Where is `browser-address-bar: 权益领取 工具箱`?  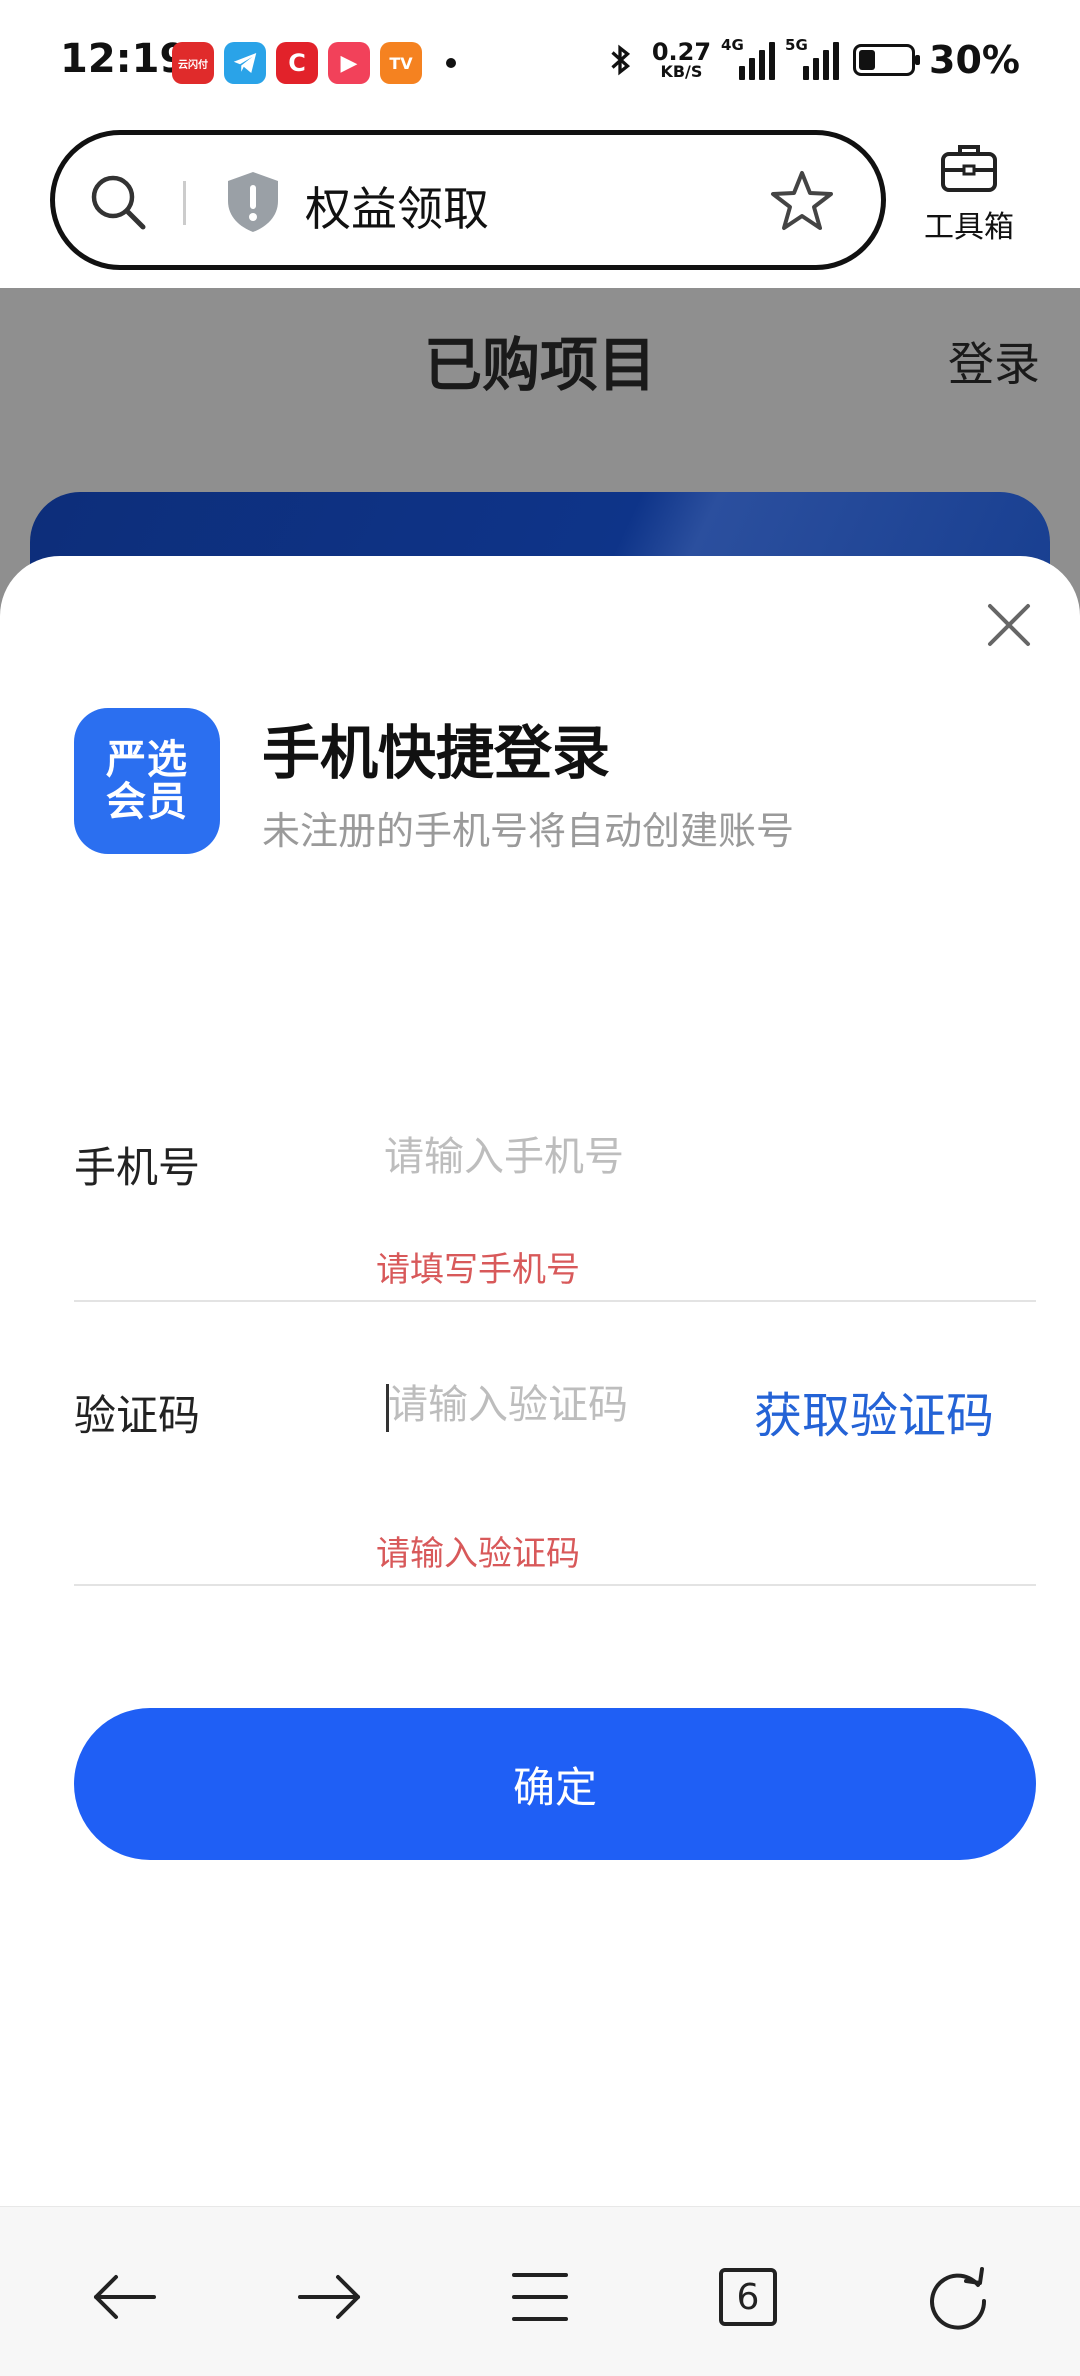
browser-address-bar: 权益领取 工具箱 is located at coordinates (540, 207).